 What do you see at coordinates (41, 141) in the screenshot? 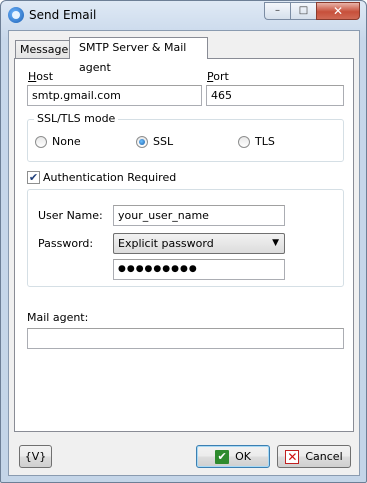
I see `radio-none-indicator` at bounding box center [41, 141].